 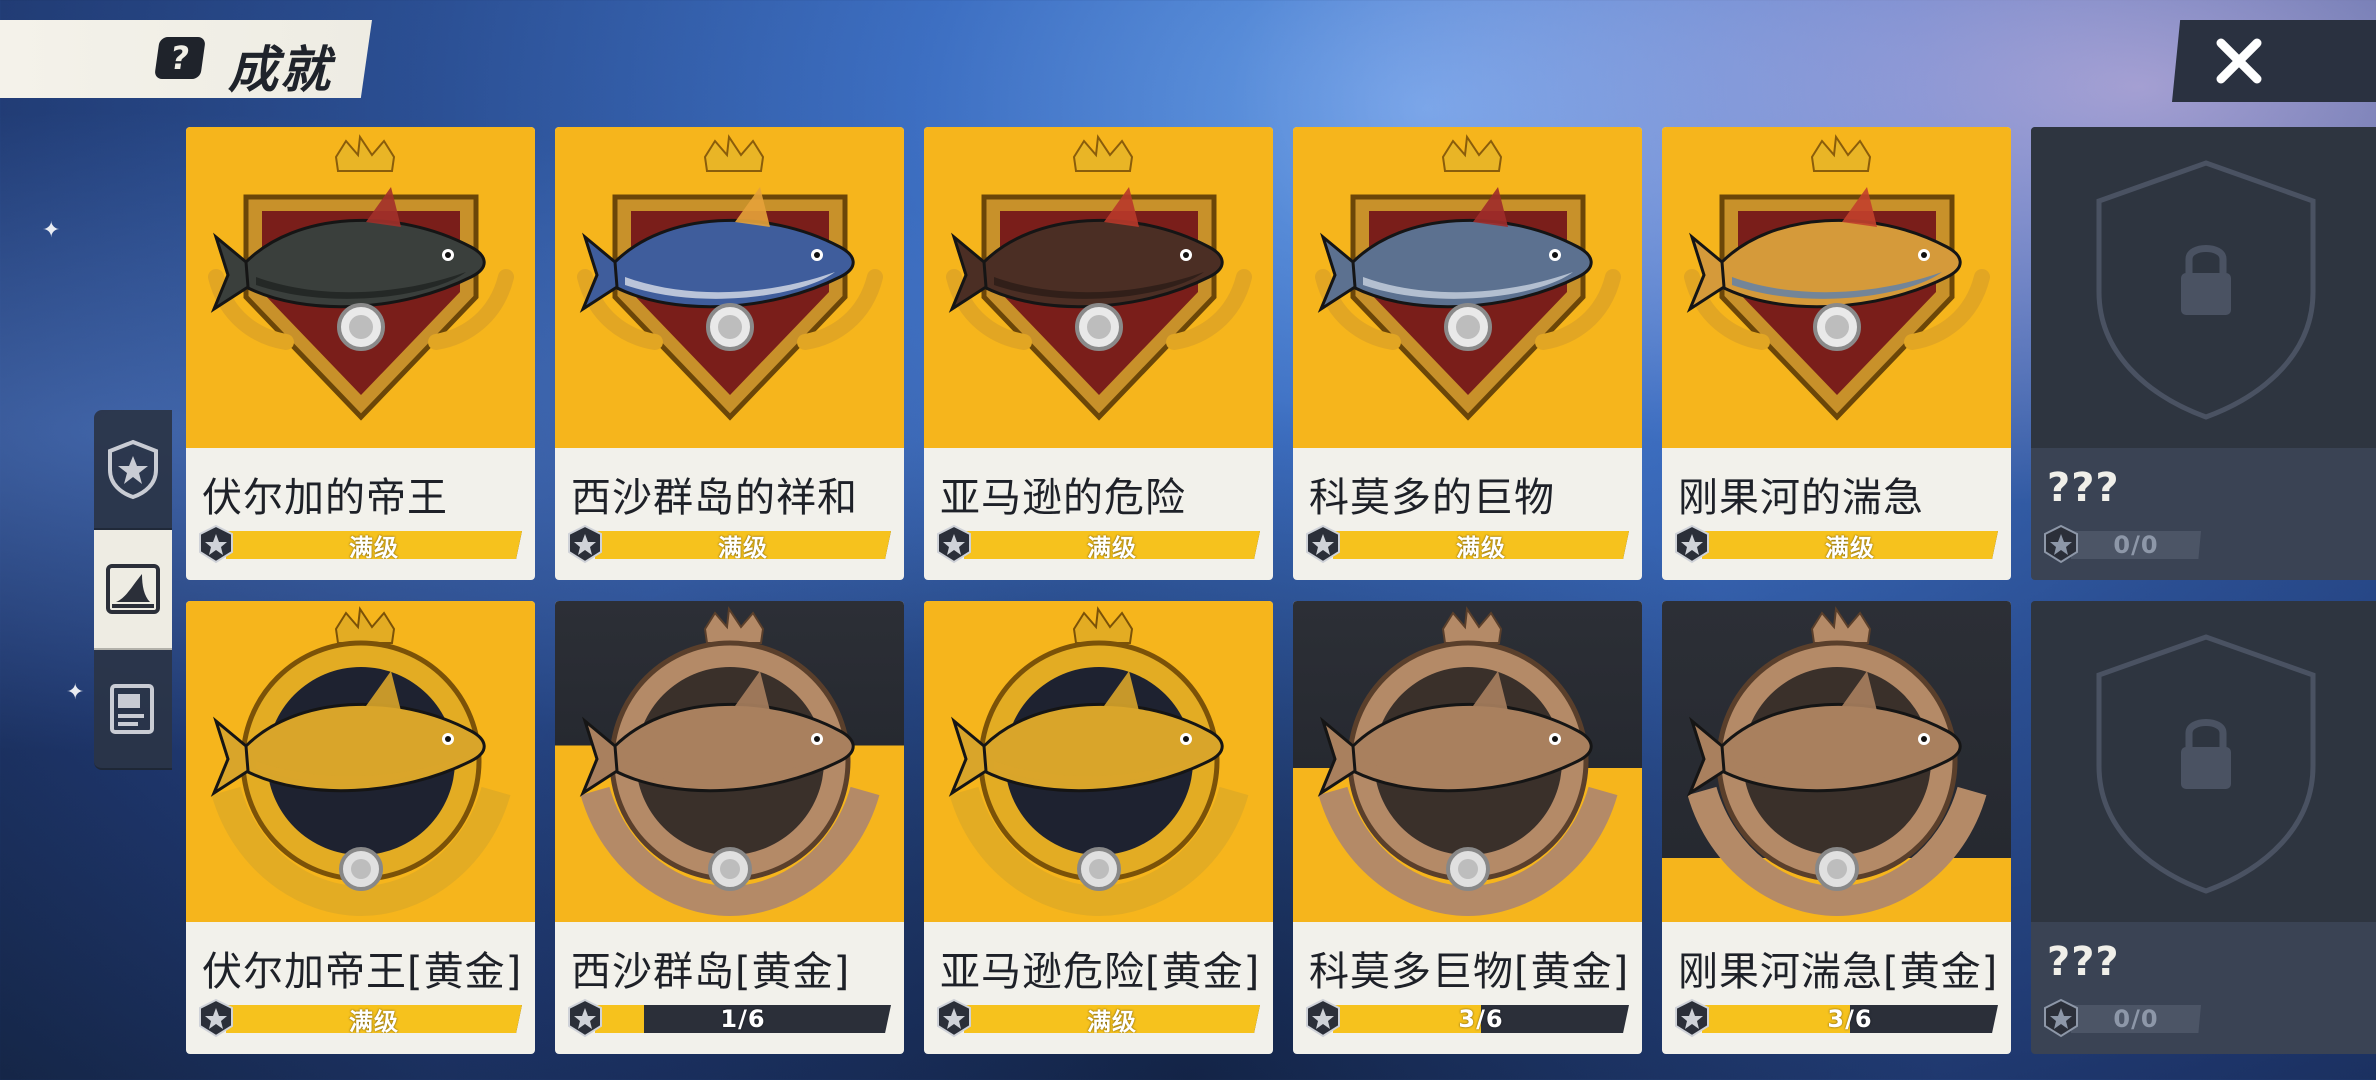 I want to click on achievement-card: 刚果河的湍急 满级, so click(x=1836, y=353).